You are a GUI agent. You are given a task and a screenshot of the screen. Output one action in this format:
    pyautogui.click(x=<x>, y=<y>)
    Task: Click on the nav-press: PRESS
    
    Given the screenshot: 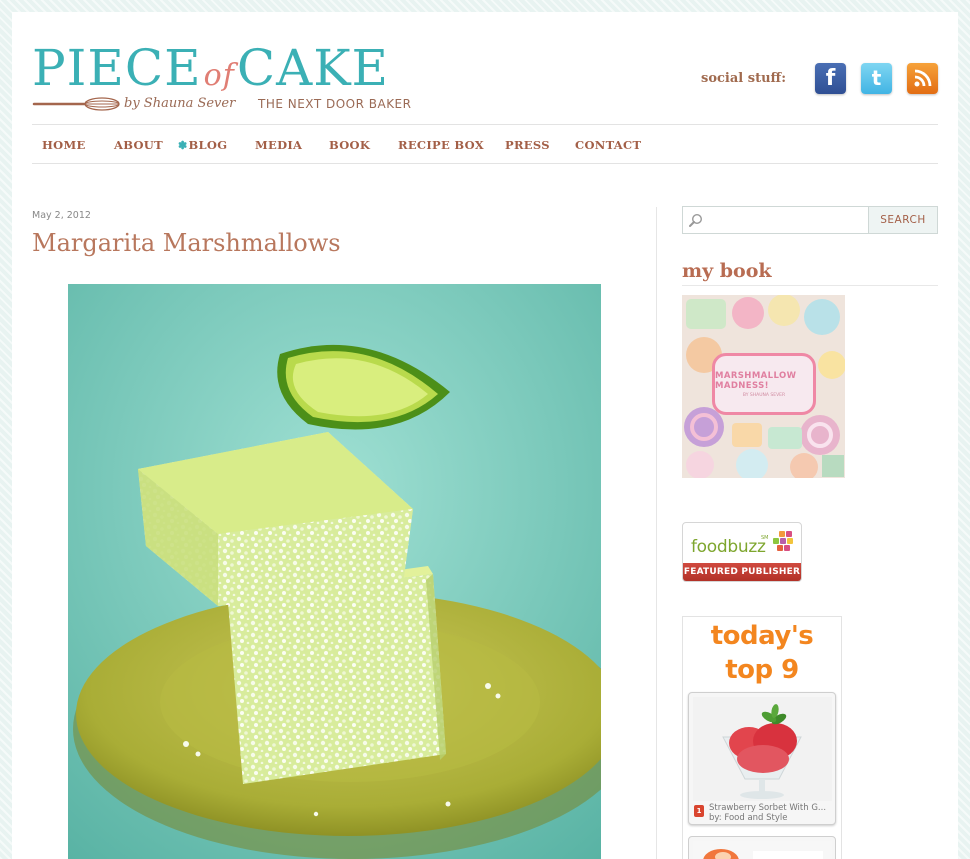 What is the action you would take?
    pyautogui.click(x=527, y=145)
    